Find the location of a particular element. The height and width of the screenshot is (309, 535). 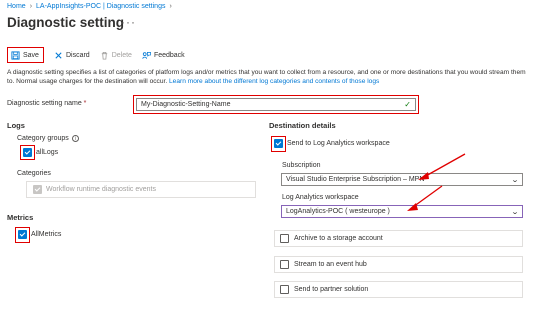

workflow-category-option: Workflow runtime diagnostic events is located at coordinates (141, 189).